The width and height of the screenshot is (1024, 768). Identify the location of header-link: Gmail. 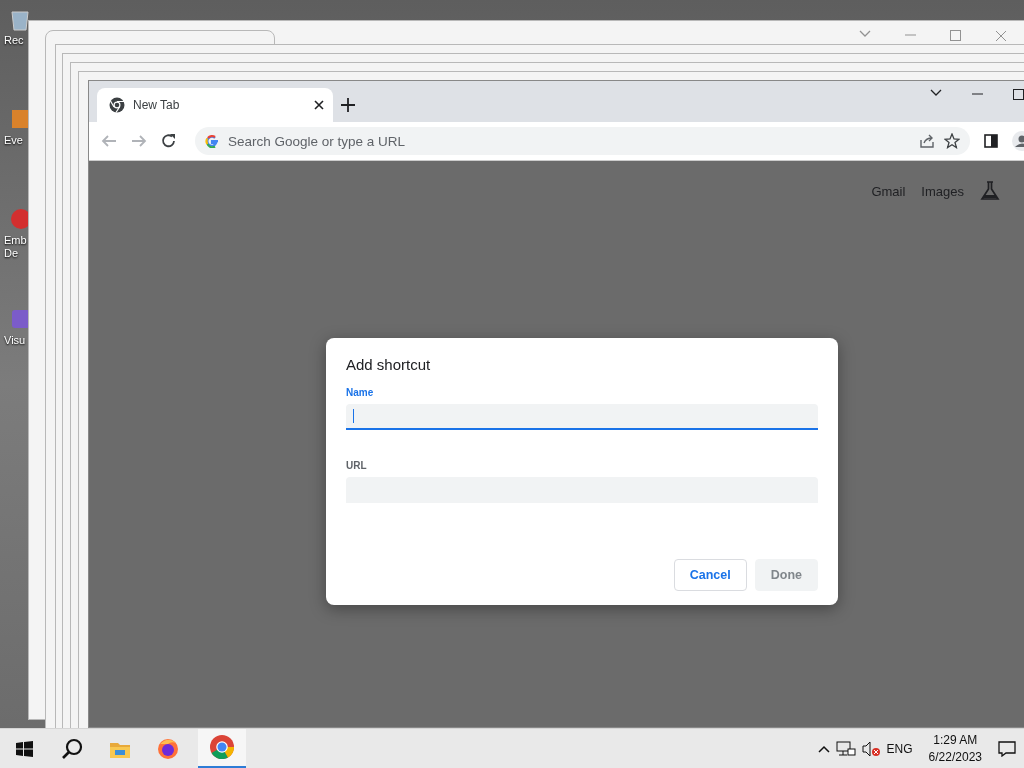
(888, 191).